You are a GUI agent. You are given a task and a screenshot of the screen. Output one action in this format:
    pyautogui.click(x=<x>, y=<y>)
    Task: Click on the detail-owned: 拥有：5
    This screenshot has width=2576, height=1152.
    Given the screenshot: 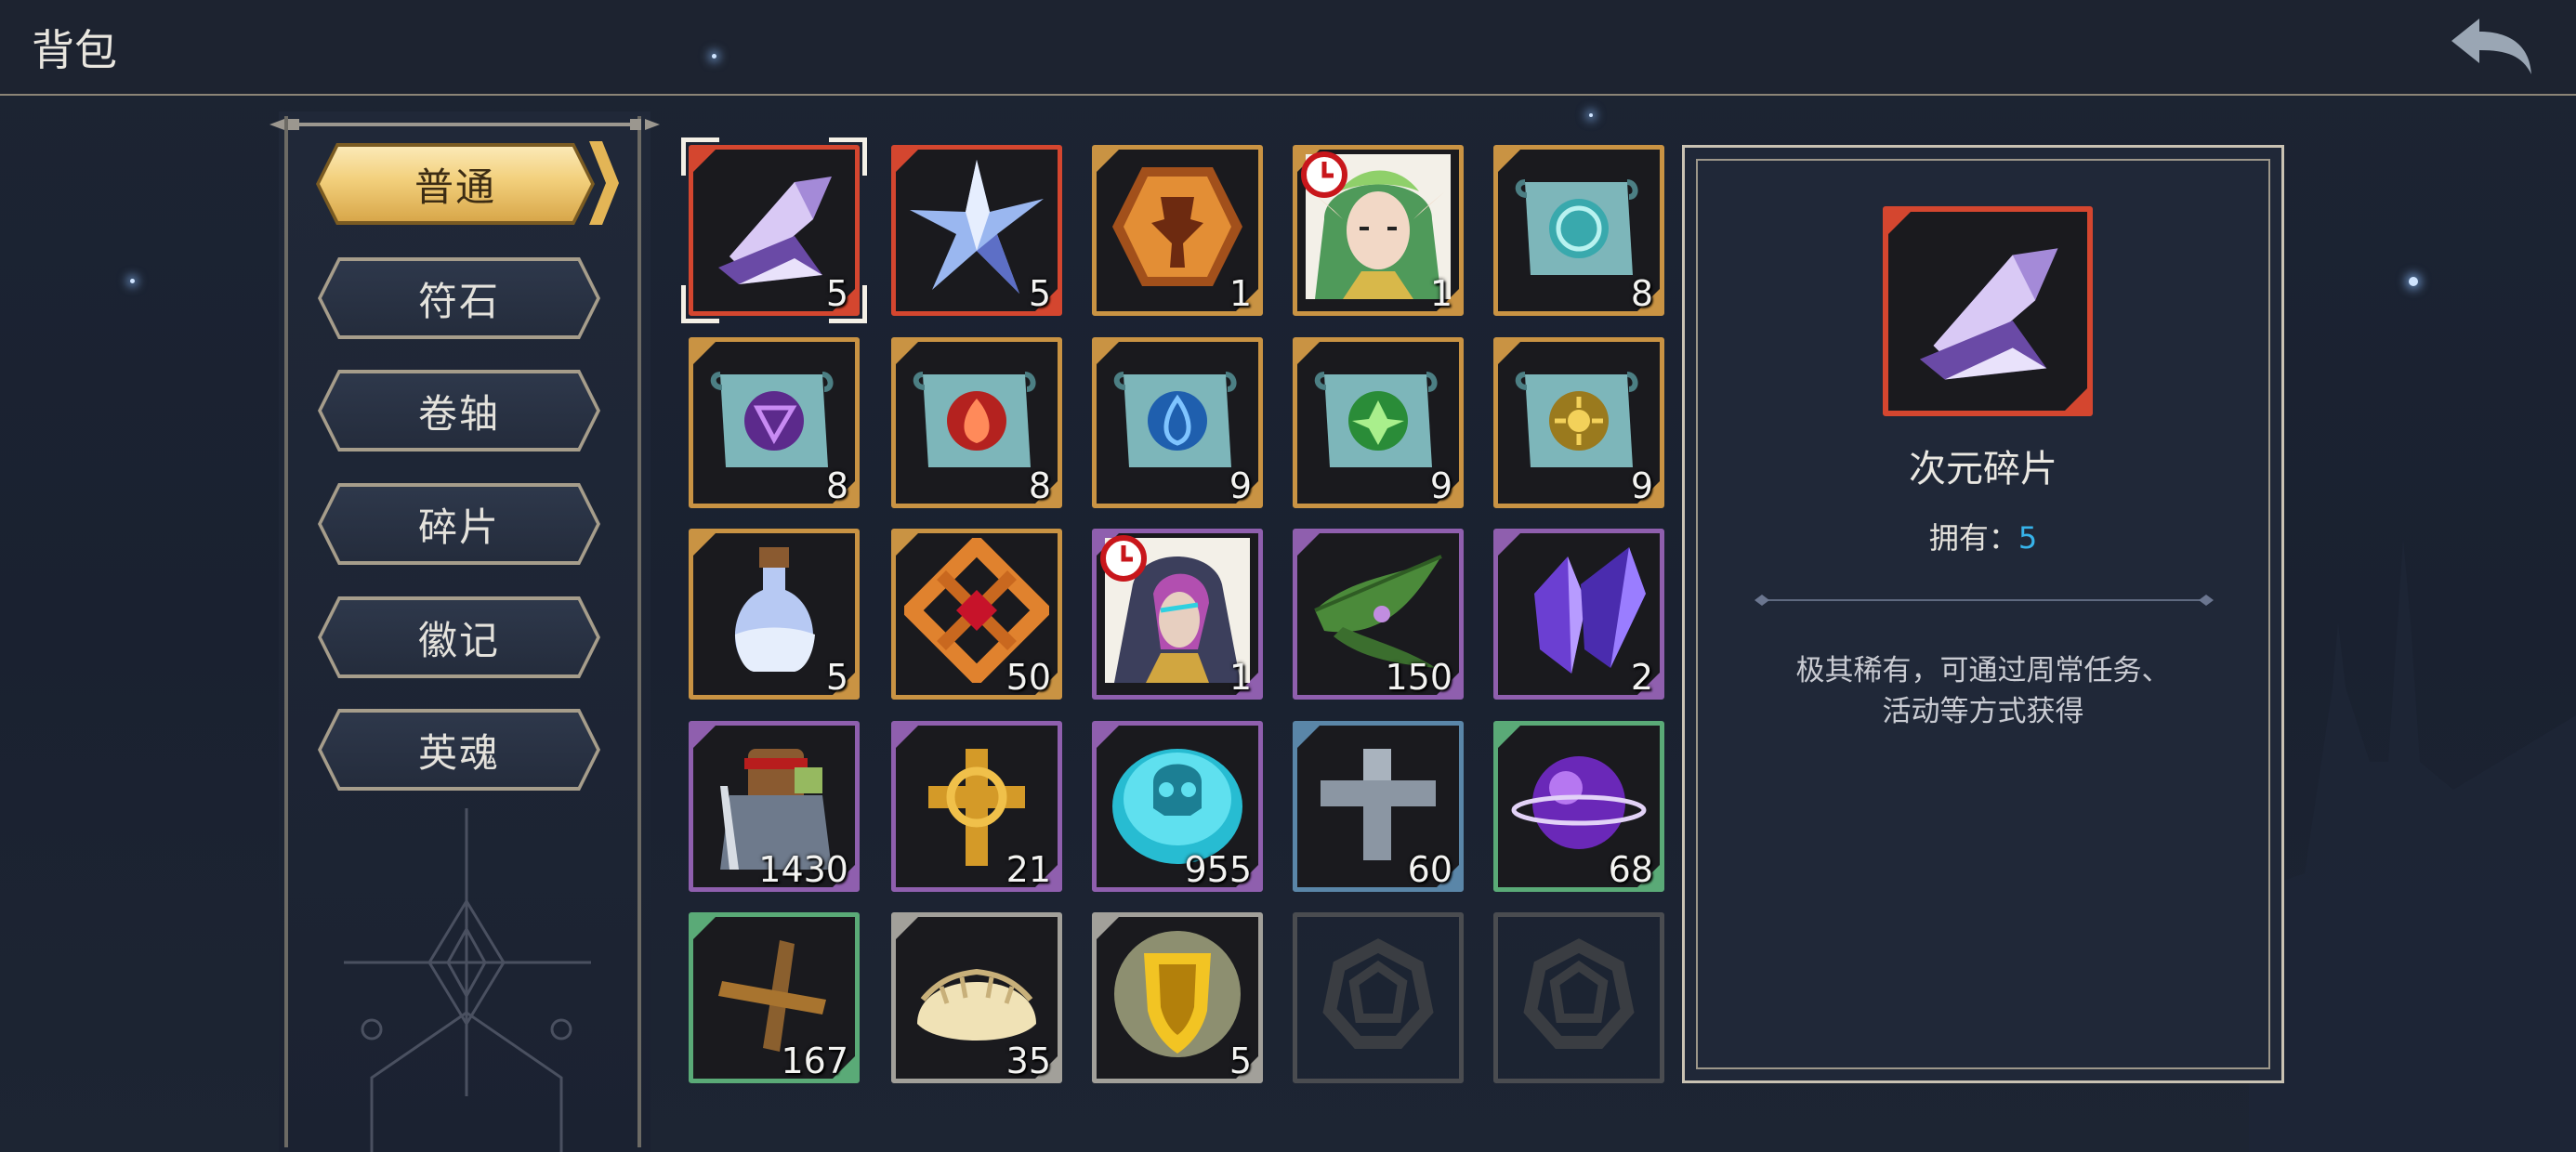 What is the action you would take?
    pyautogui.click(x=1983, y=536)
    